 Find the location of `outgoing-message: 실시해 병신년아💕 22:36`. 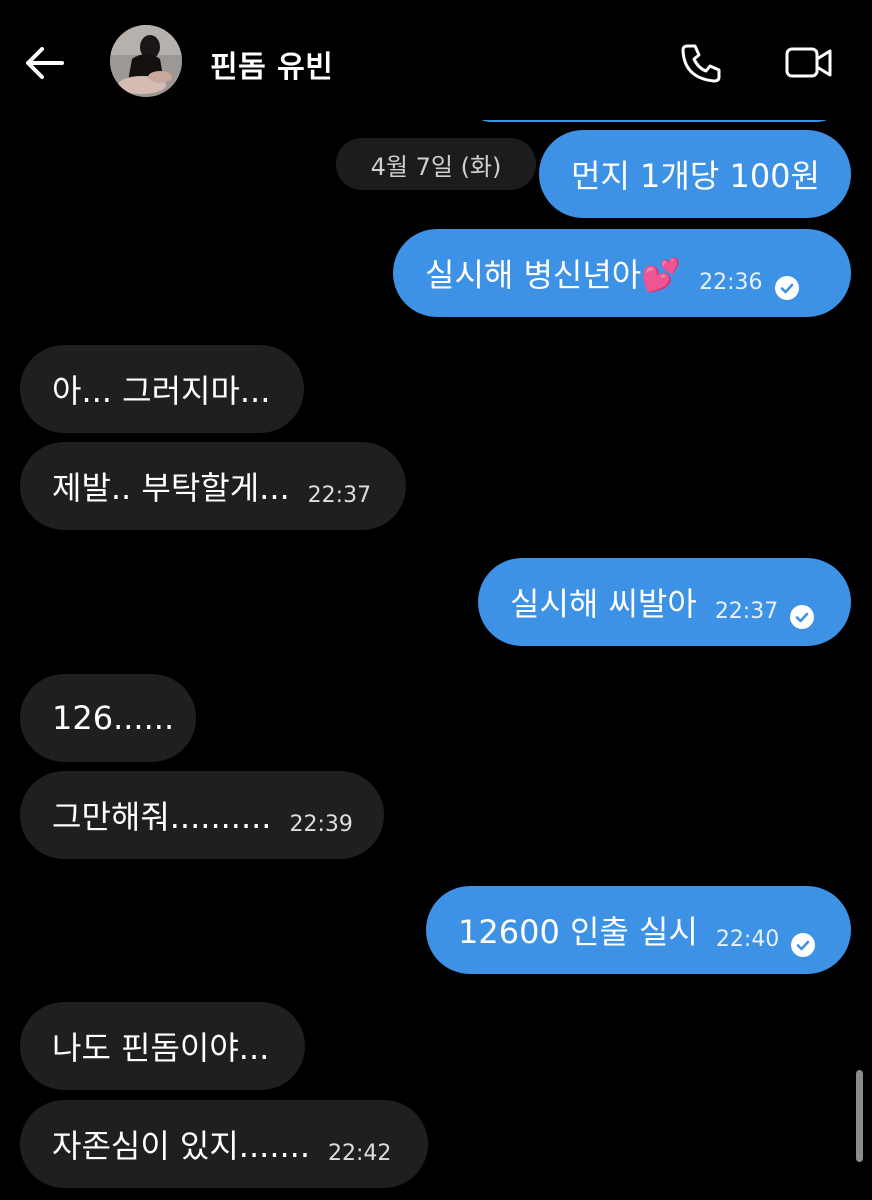

outgoing-message: 실시해 병신년아💕 22:36 is located at coordinates (622, 273).